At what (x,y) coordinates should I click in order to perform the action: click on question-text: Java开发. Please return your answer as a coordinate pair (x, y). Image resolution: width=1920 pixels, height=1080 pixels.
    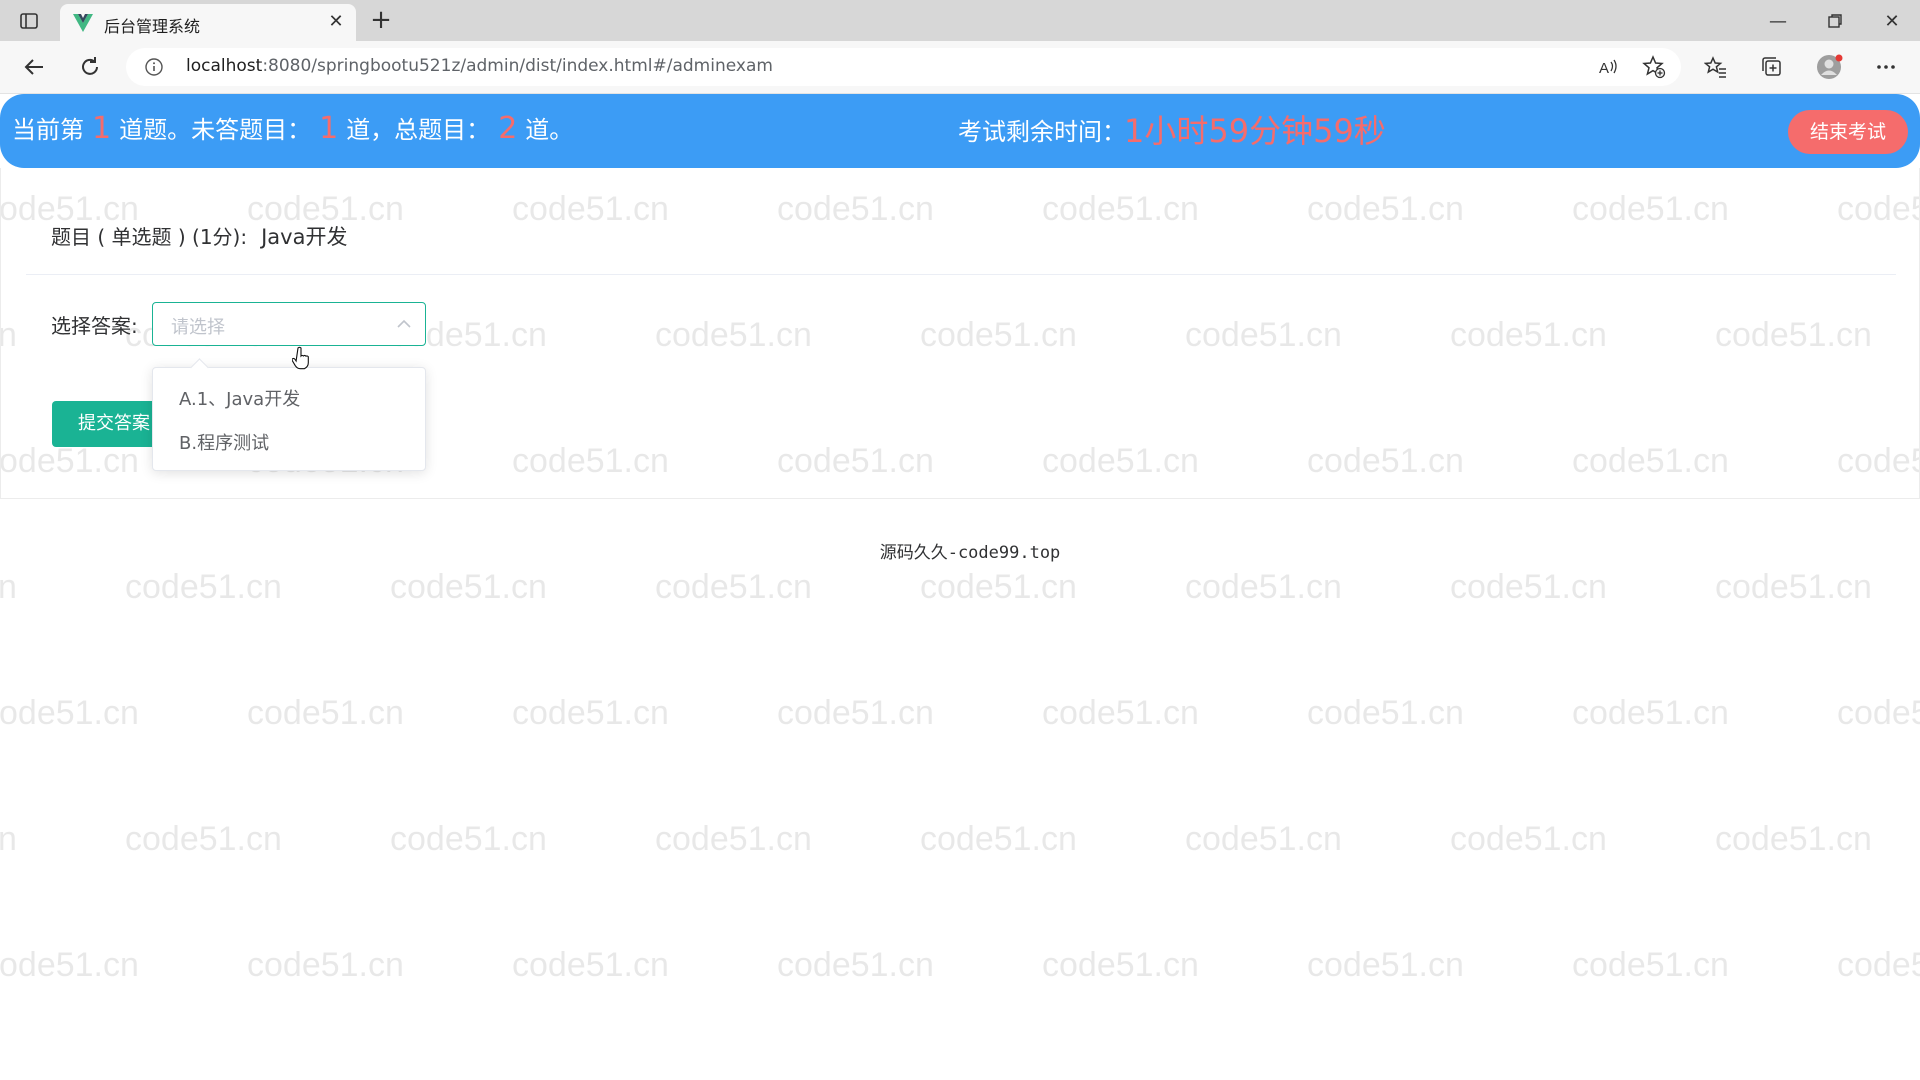
    Looking at the image, I should click on (304, 237).